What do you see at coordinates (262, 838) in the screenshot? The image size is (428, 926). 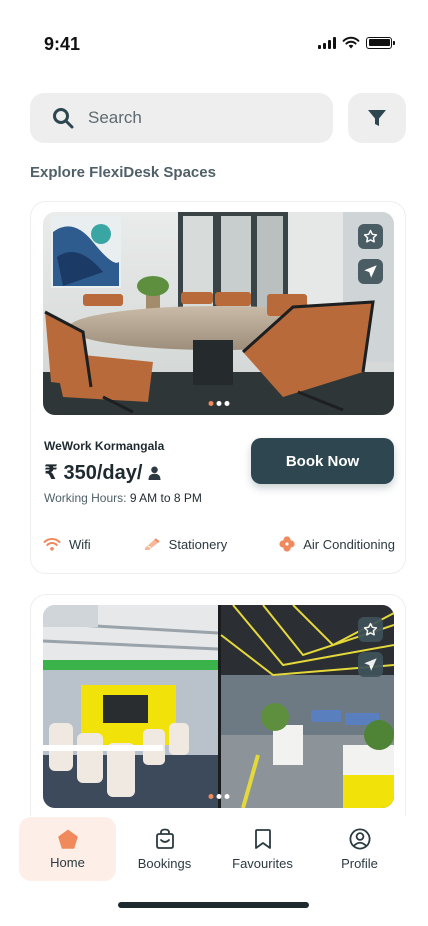 I see `bookmark-icon` at bounding box center [262, 838].